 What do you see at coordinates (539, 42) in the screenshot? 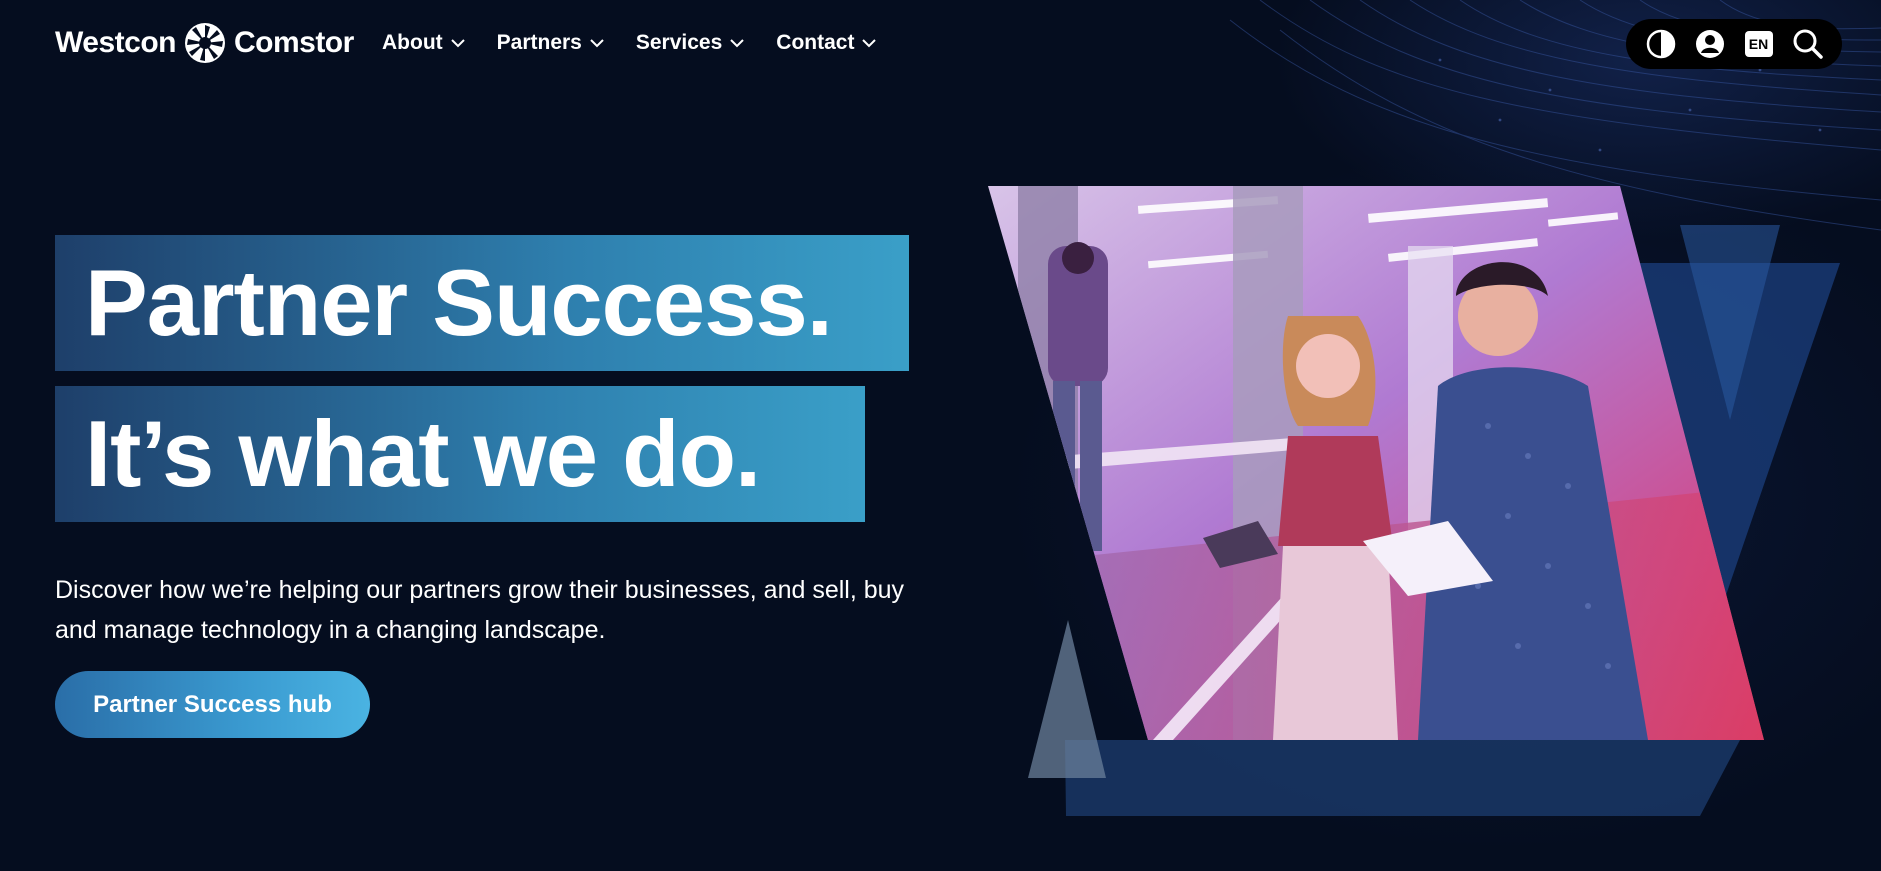
I see `nav-item-label: Partners` at bounding box center [539, 42].